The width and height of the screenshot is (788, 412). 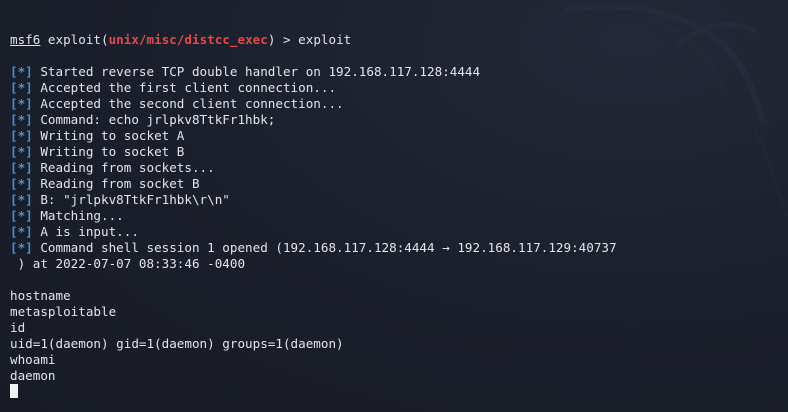 I want to click on status-text: Writing to socket A, so click(x=108, y=135).